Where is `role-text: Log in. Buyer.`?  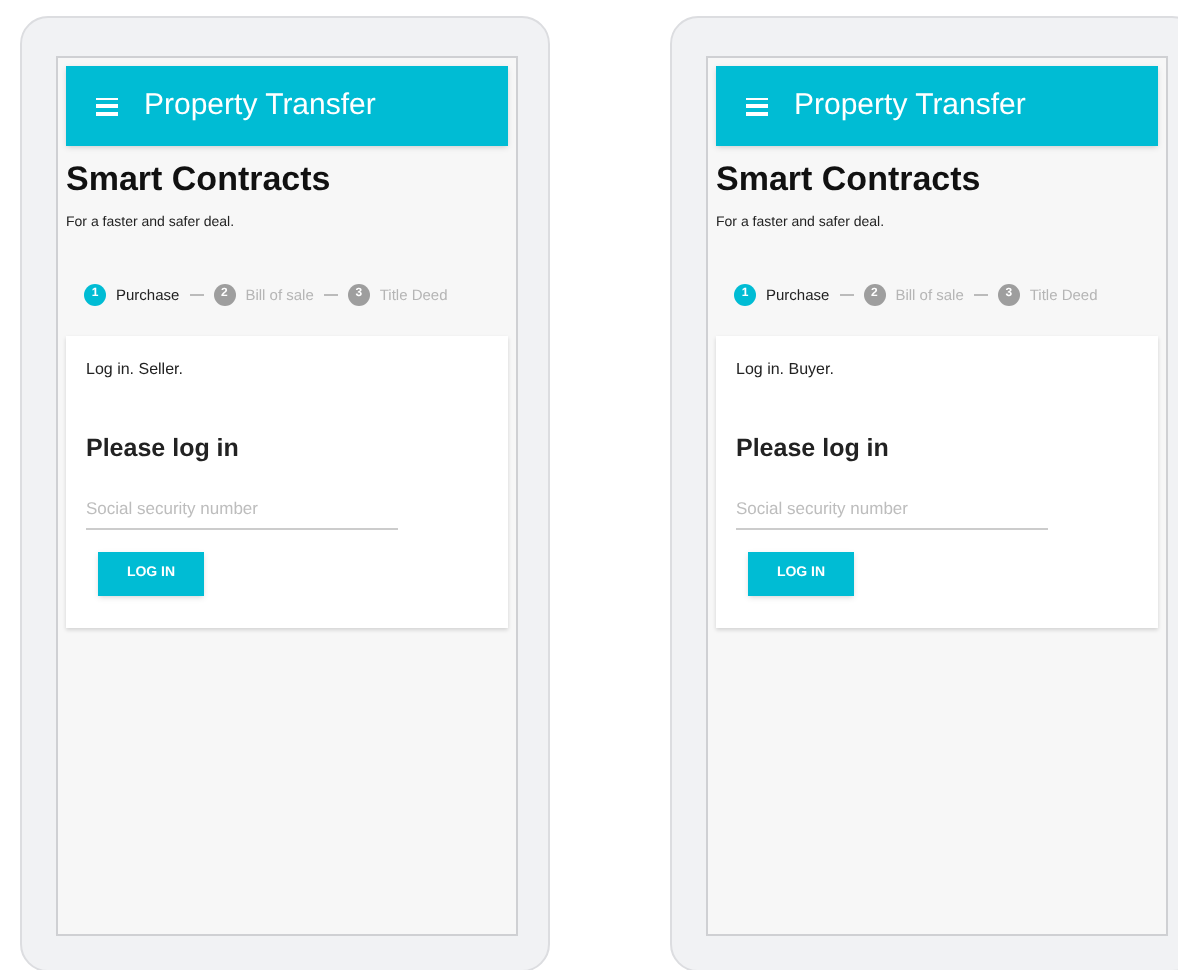 role-text: Log in. Buyer. is located at coordinates (785, 370).